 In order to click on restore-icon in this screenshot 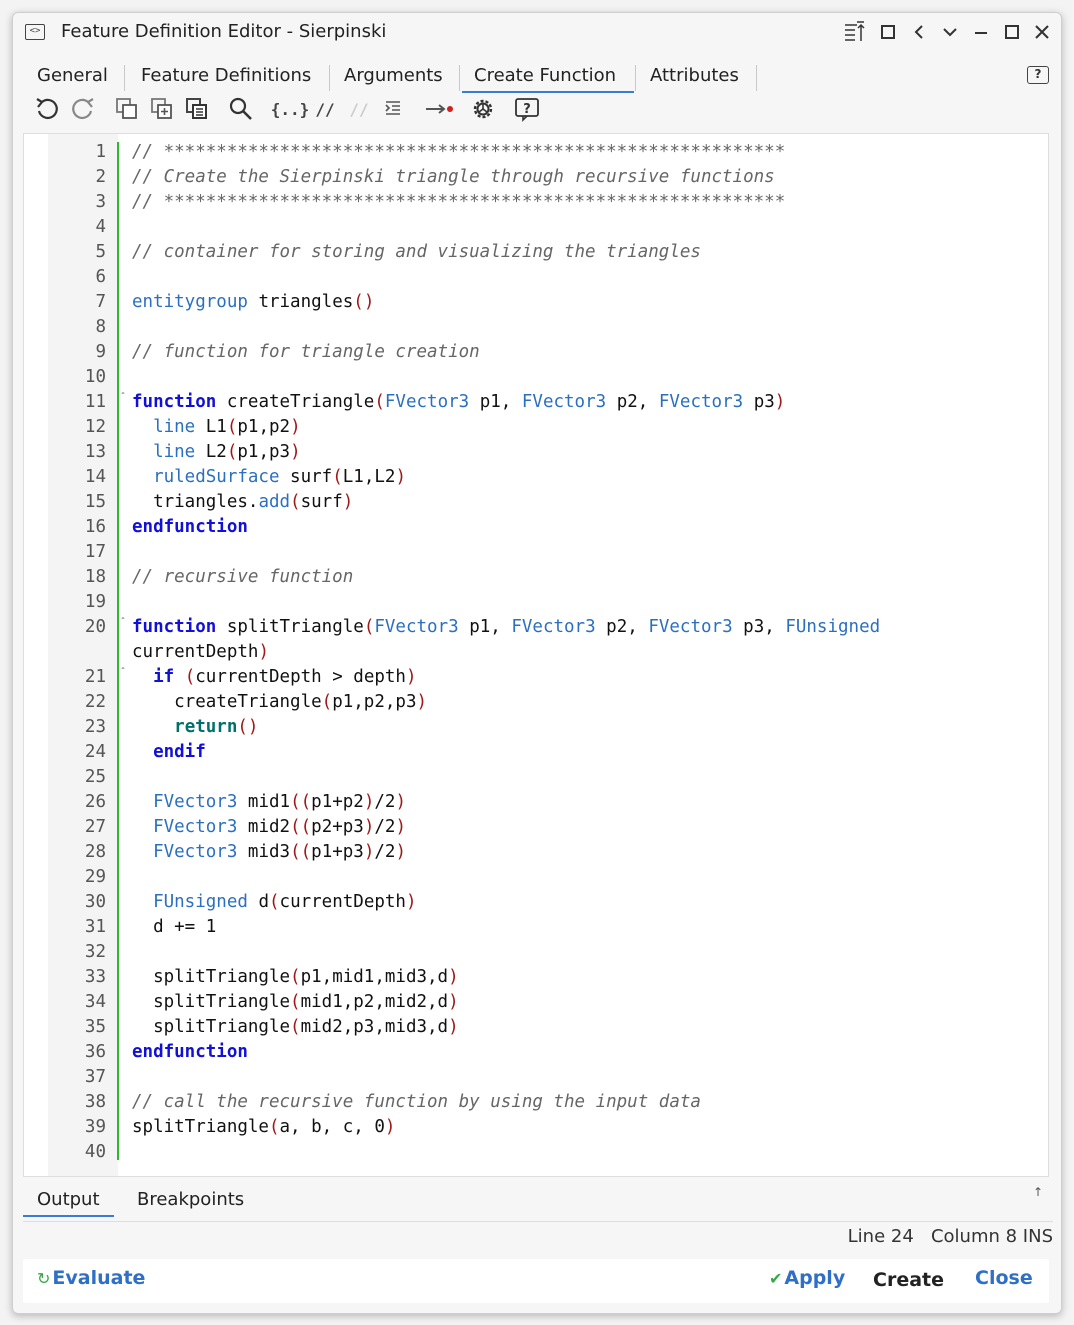, I will do `click(1012, 32)`.